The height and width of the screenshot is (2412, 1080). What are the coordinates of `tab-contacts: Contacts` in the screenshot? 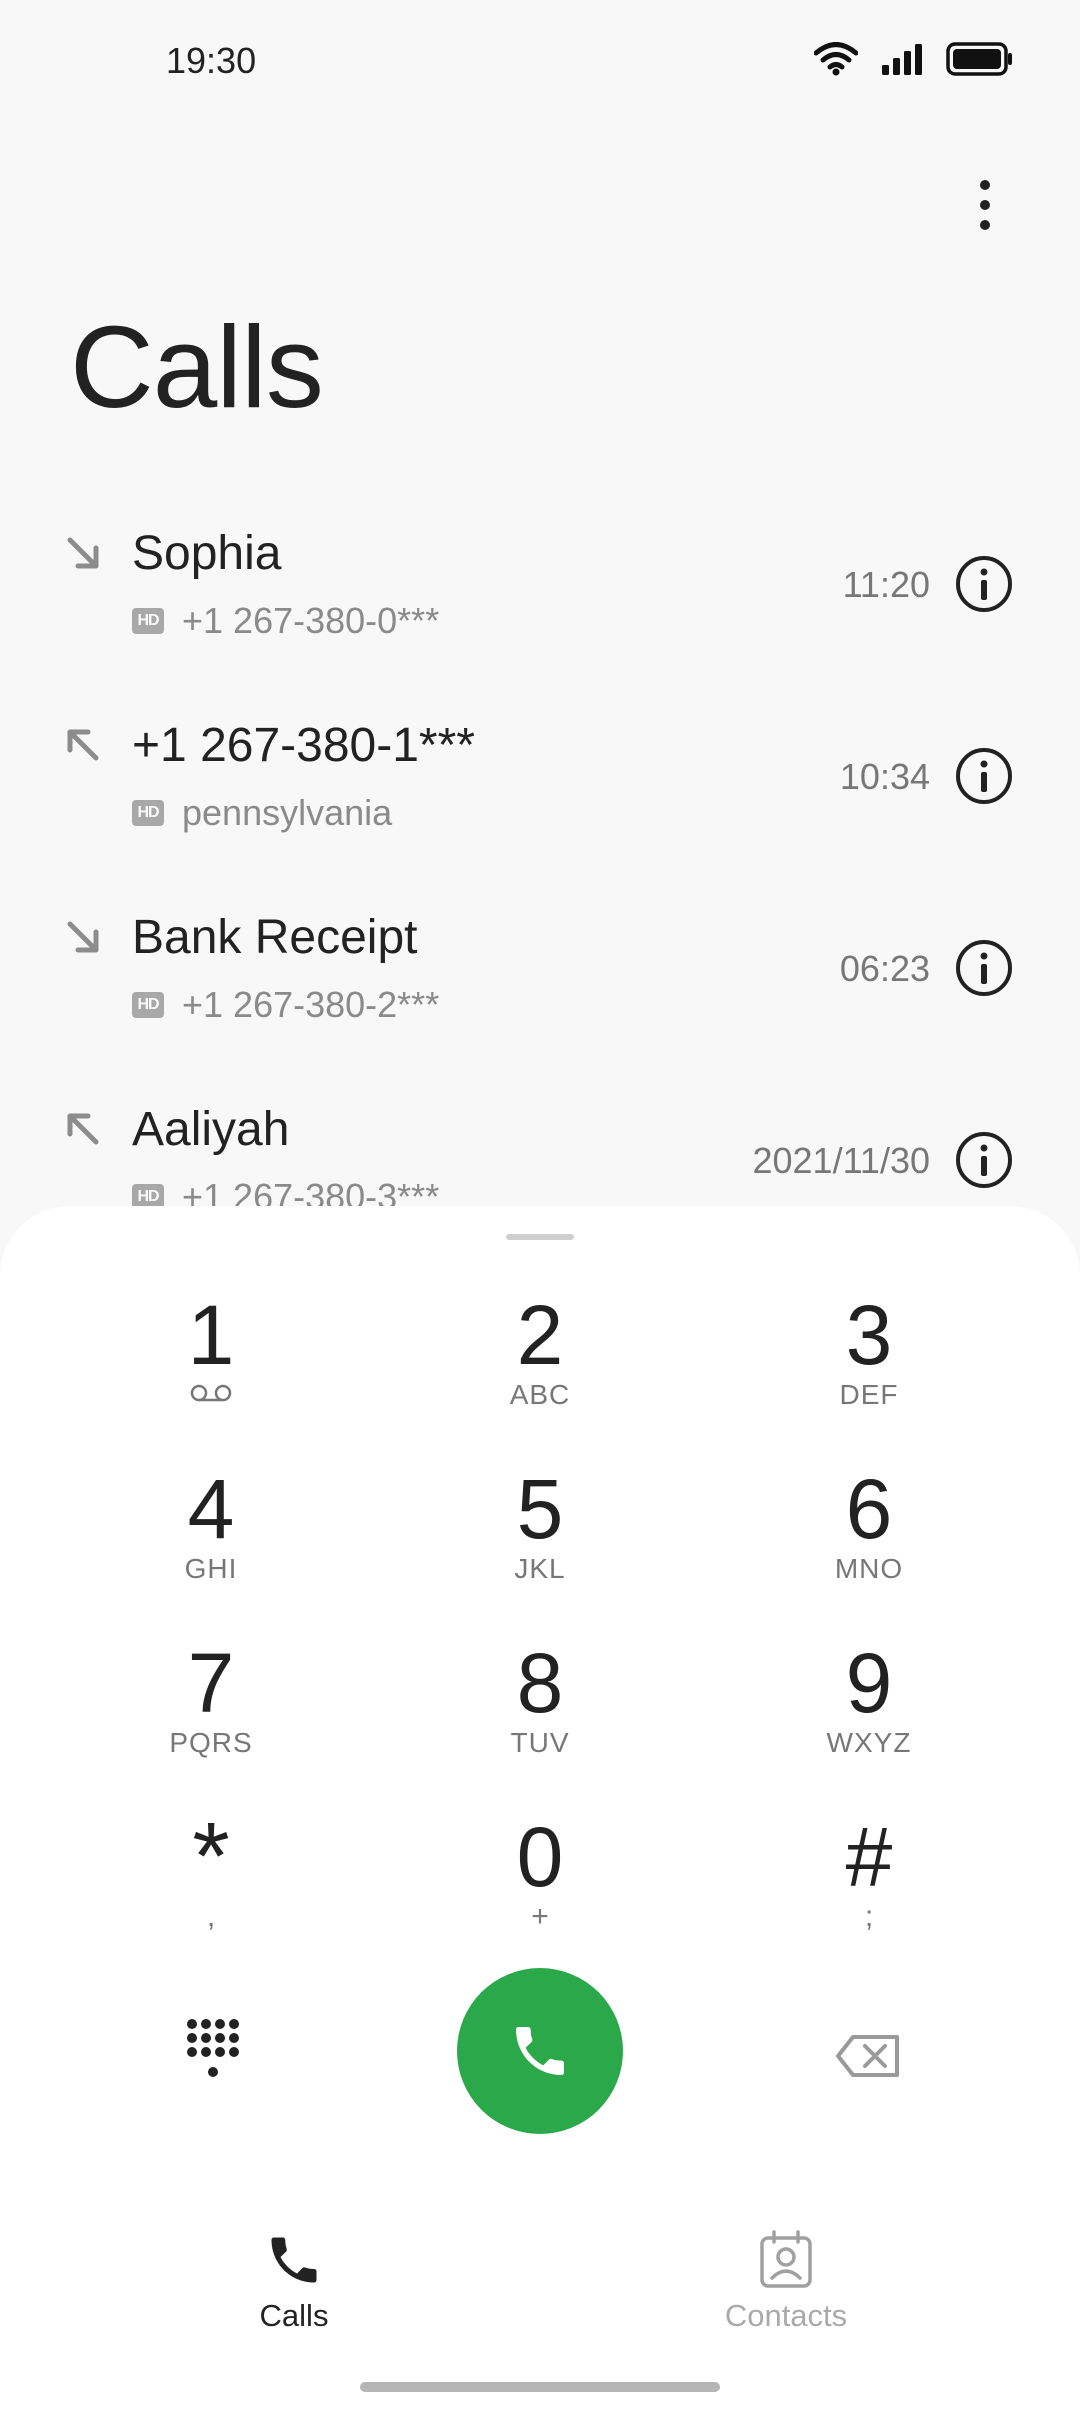 It's located at (786, 2272).